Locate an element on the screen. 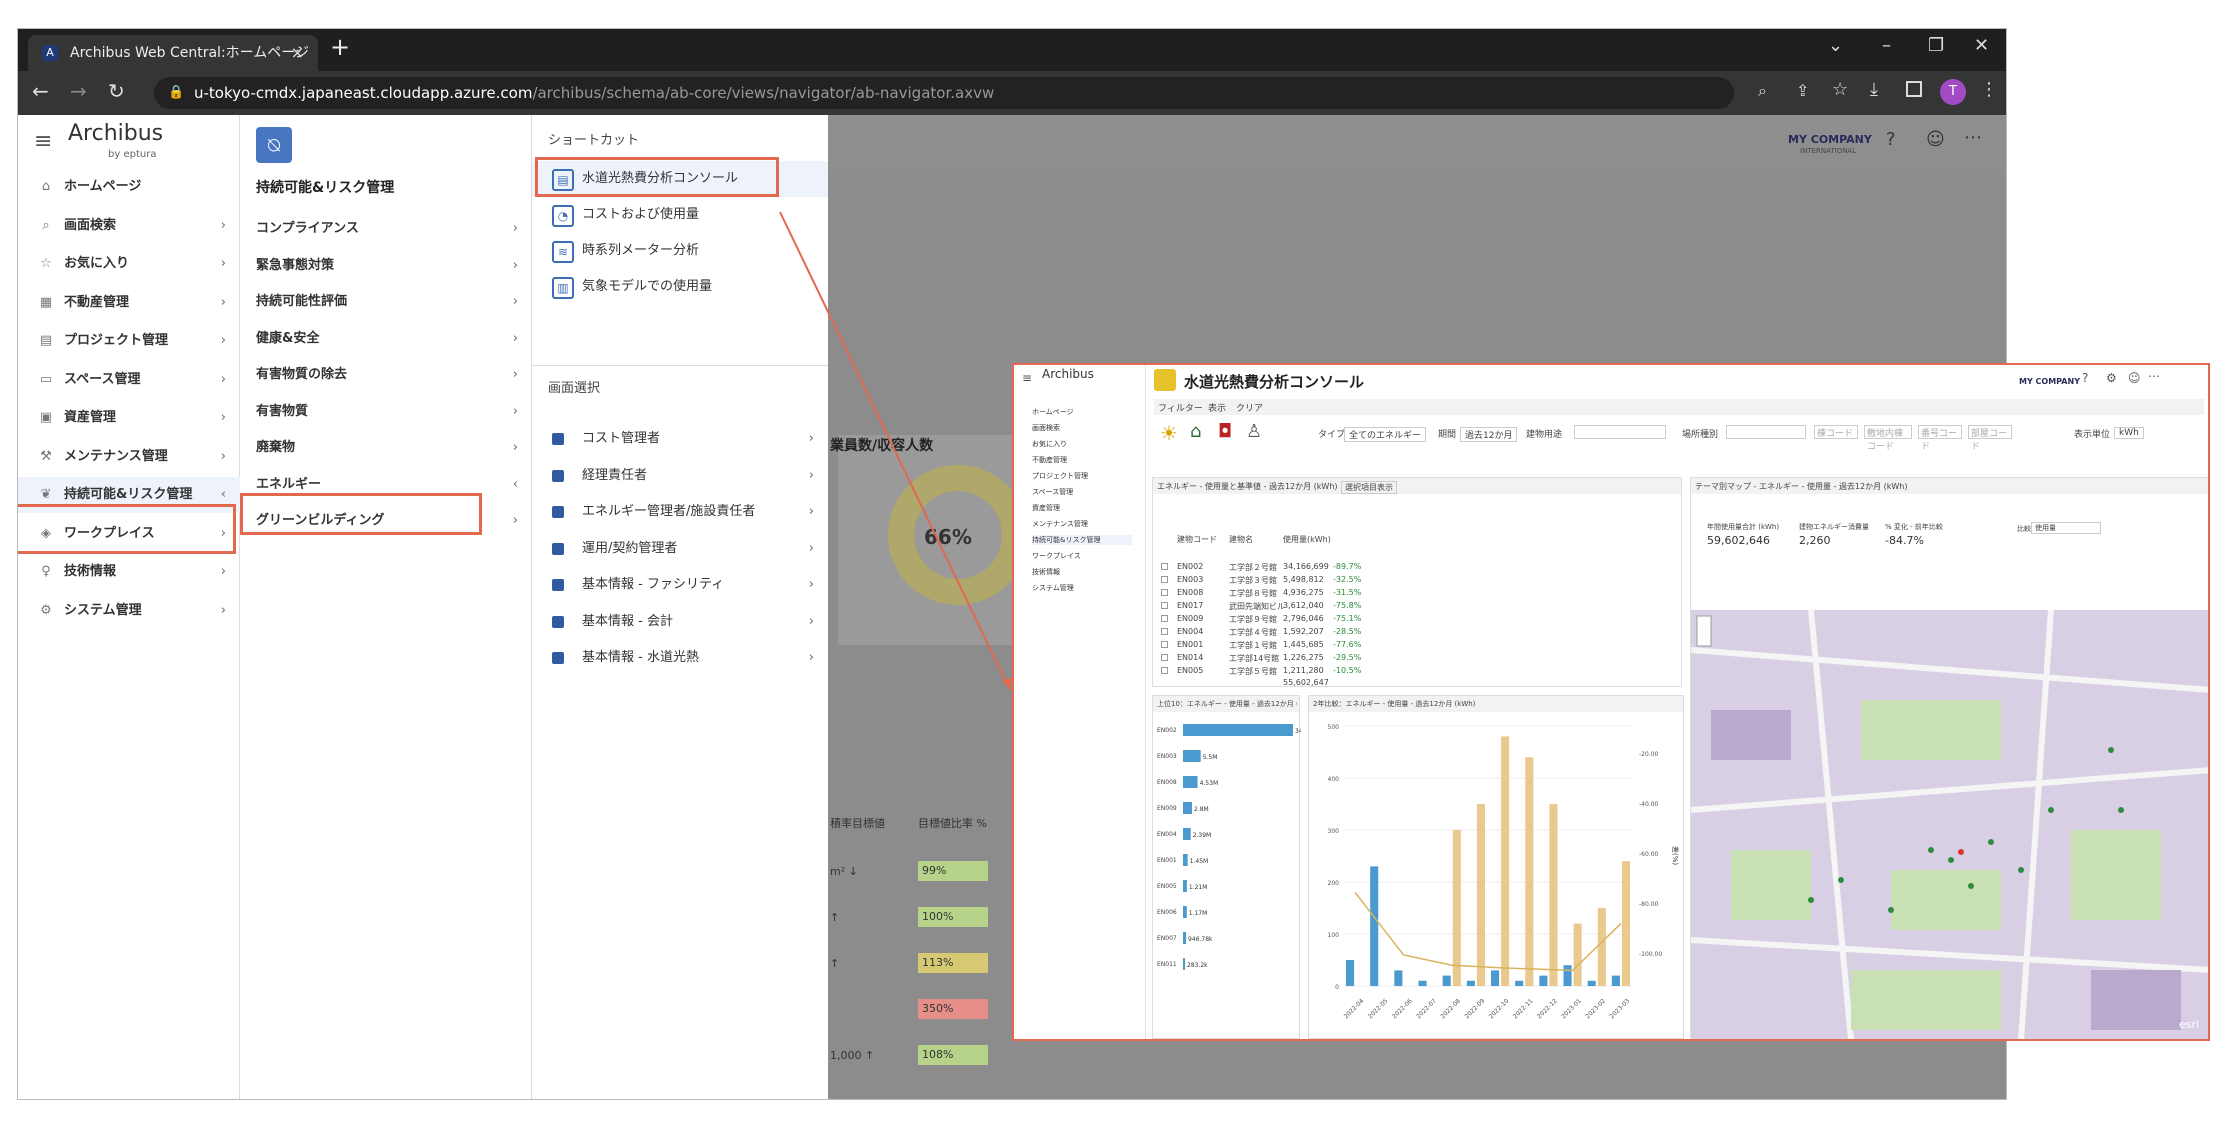 The width and height of the screenshot is (2226, 1122). inset-nav-item: 不動産管理 is located at coordinates (1049, 460).